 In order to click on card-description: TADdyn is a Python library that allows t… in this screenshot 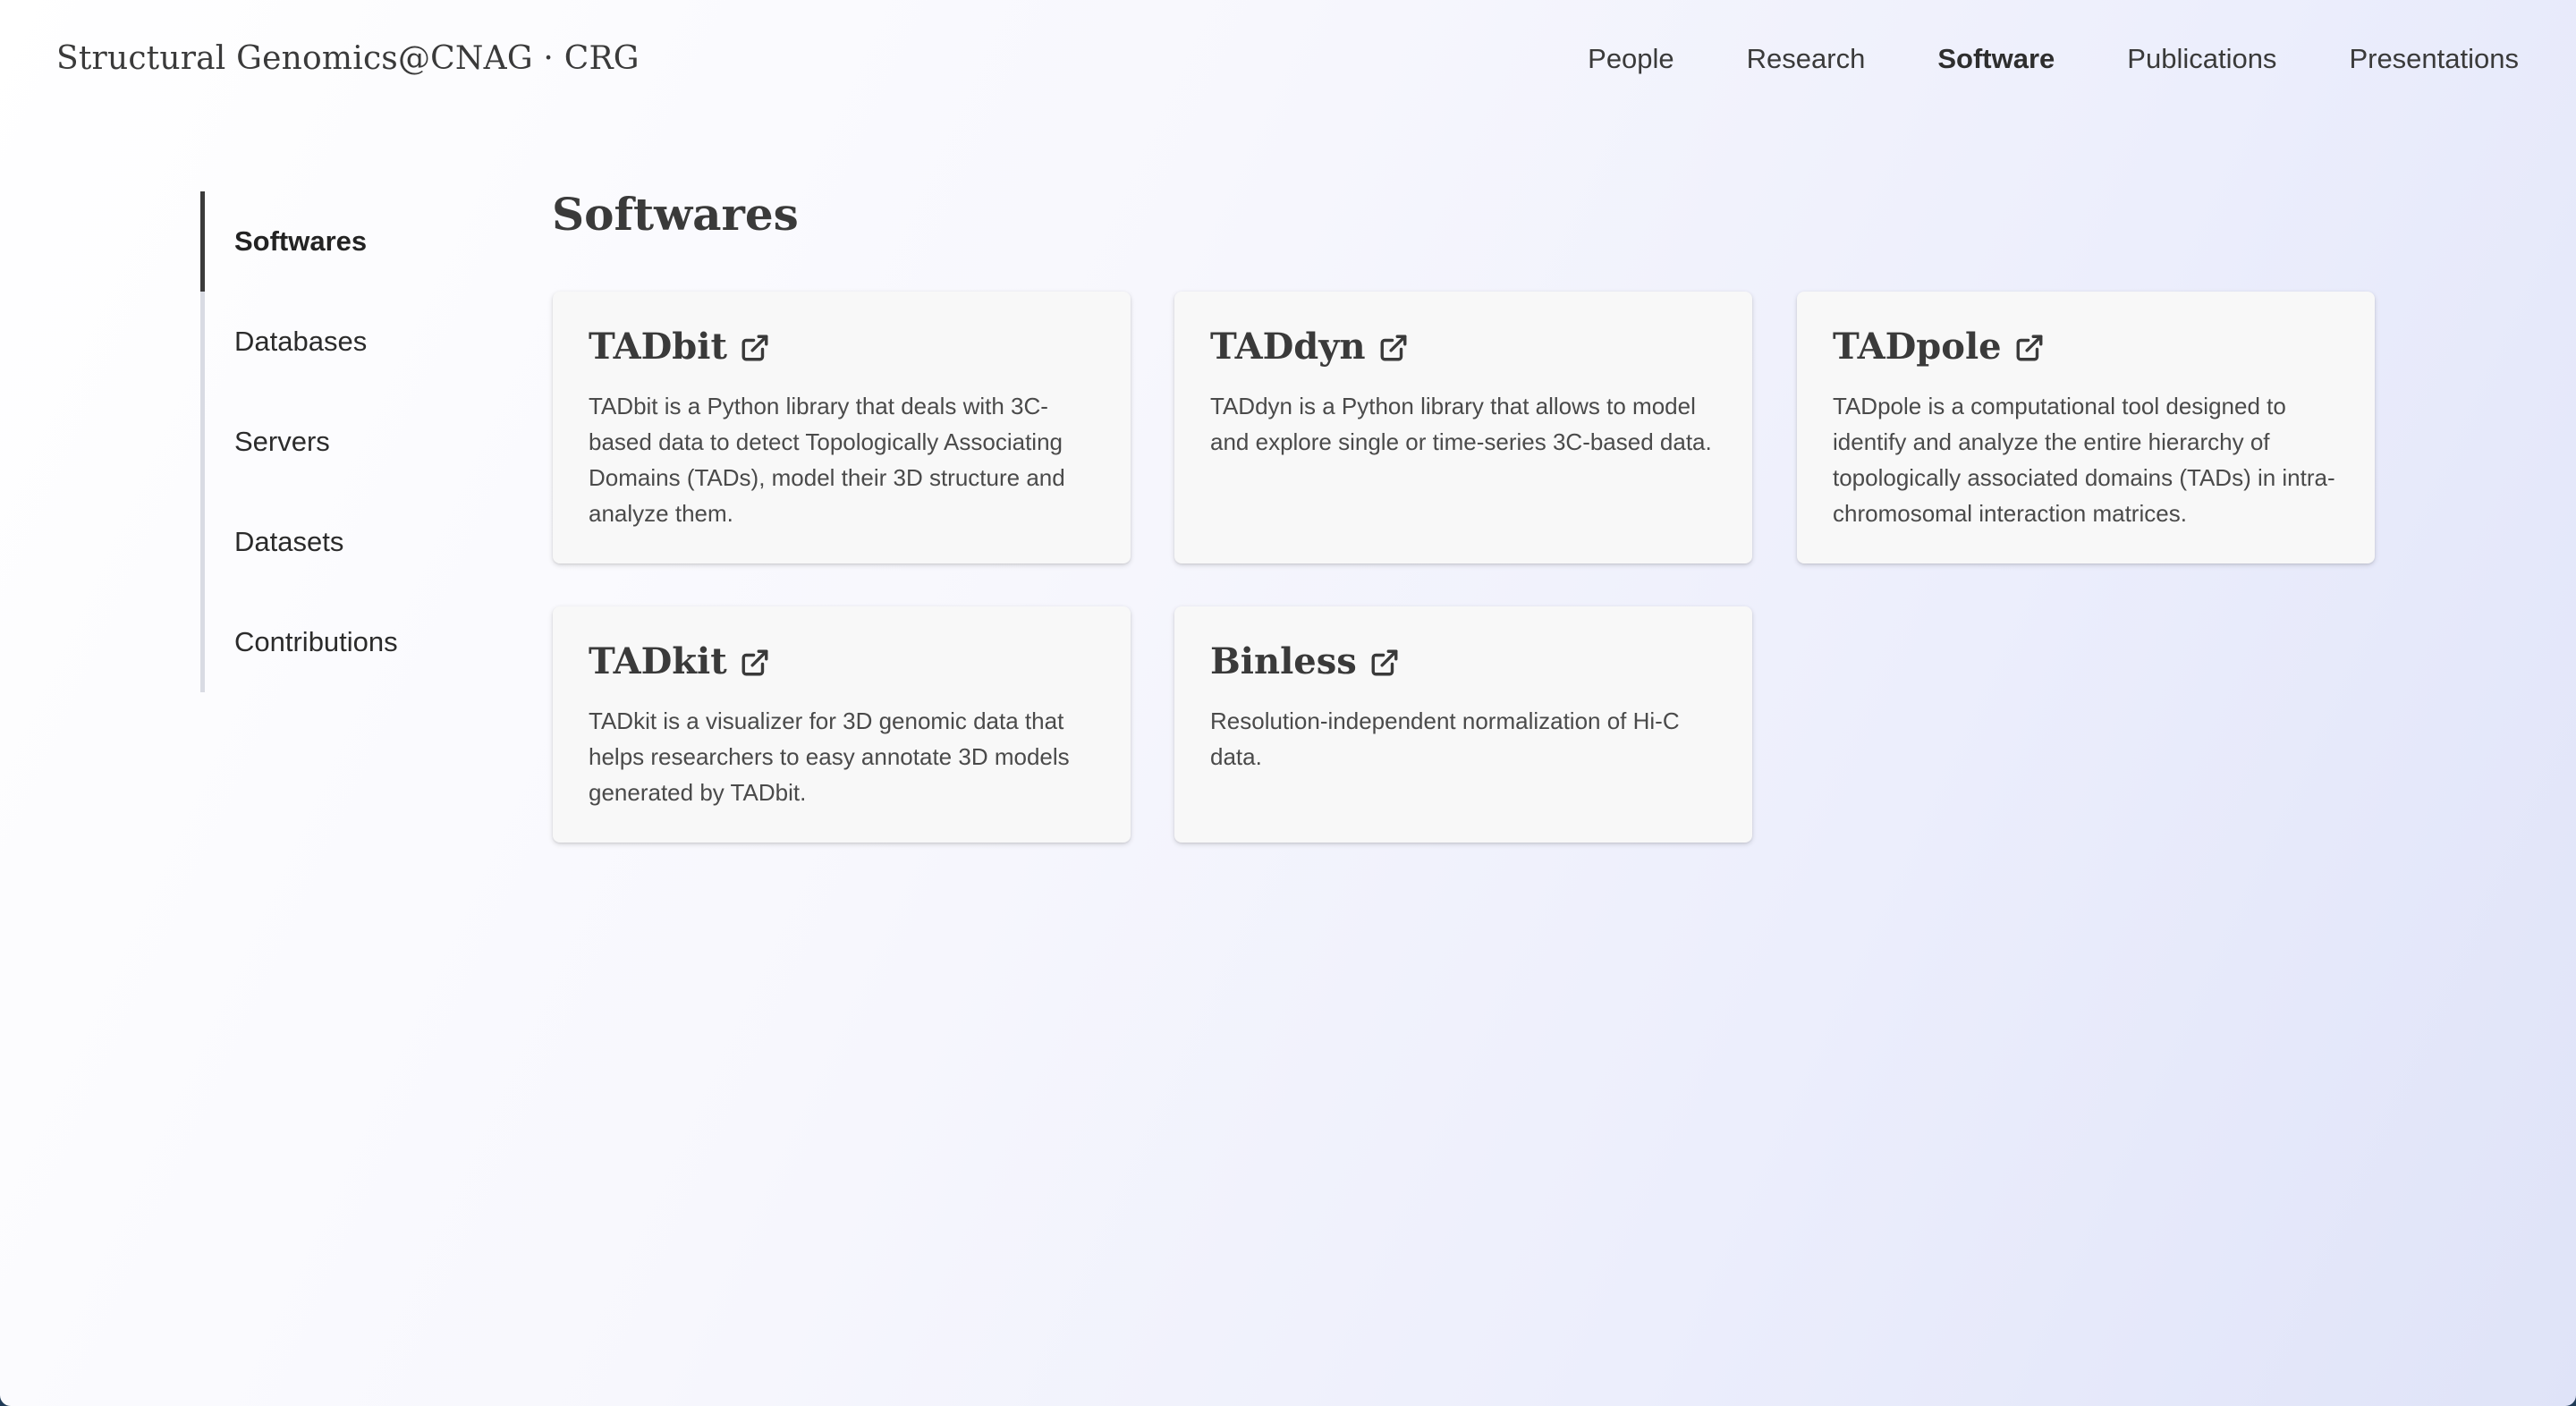, I will do `click(1461, 424)`.